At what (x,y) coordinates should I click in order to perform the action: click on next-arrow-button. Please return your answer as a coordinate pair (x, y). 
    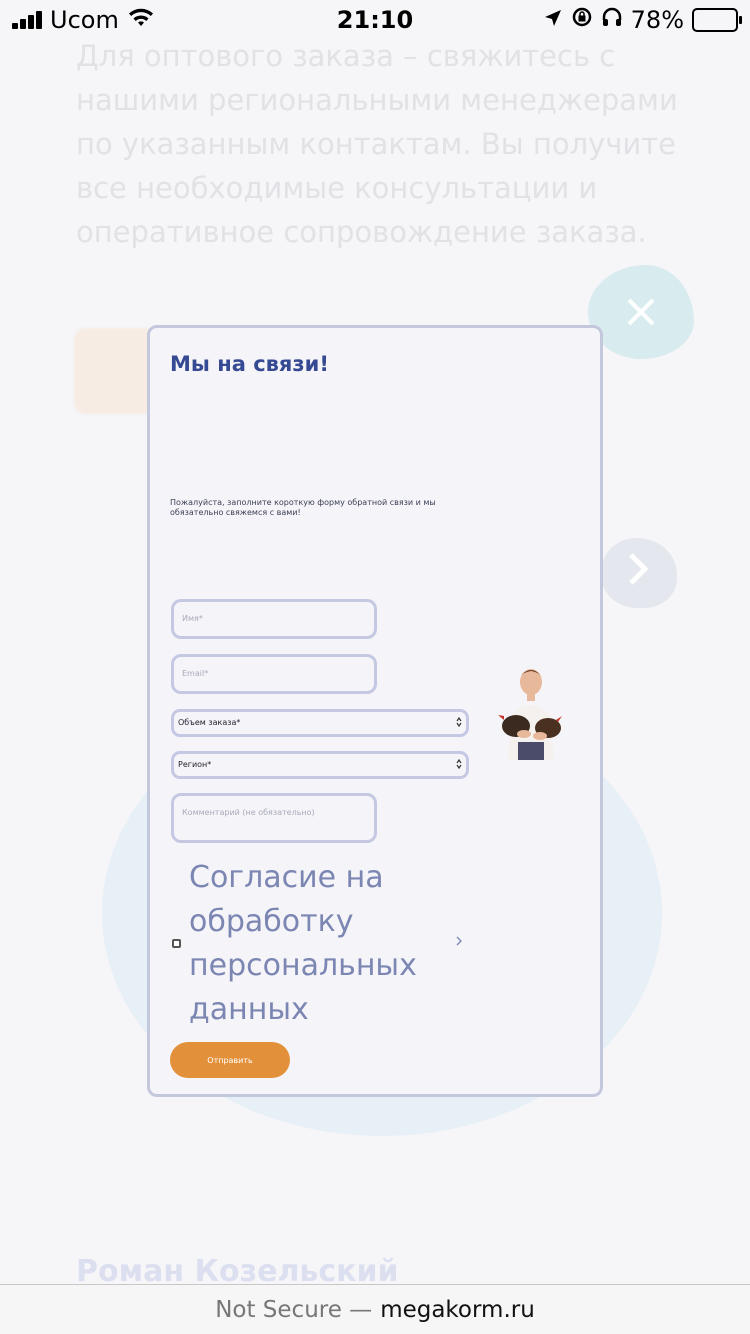
    Looking at the image, I should click on (639, 573).